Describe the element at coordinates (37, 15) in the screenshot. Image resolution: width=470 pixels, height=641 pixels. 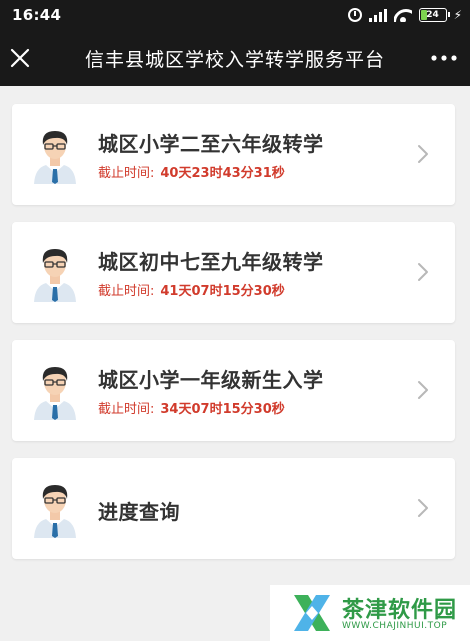
I see `status-time: 16:44` at that location.